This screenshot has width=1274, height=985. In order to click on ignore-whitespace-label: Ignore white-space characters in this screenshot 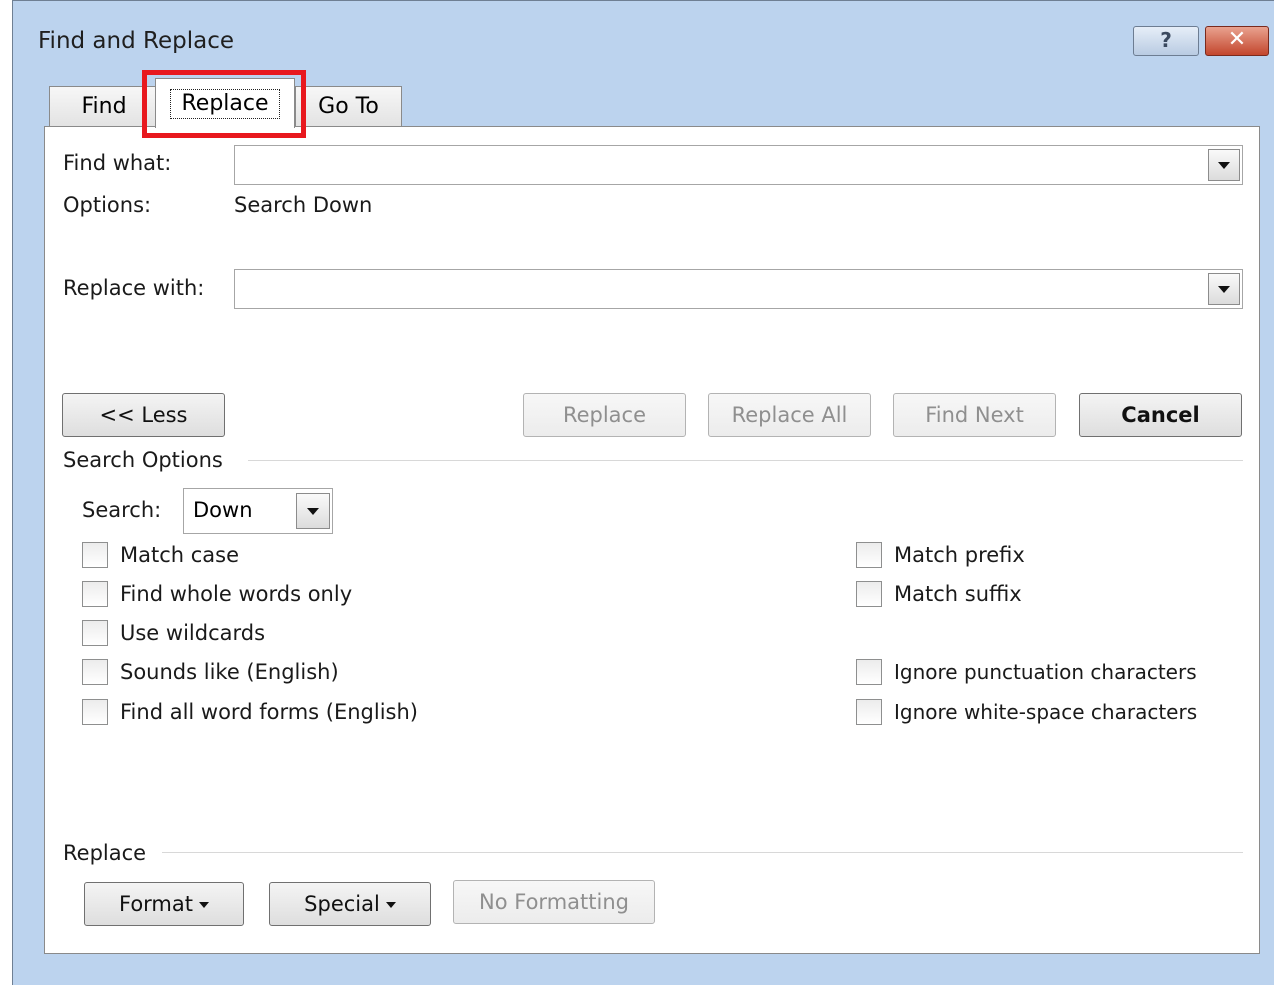, I will do `click(1046, 712)`.